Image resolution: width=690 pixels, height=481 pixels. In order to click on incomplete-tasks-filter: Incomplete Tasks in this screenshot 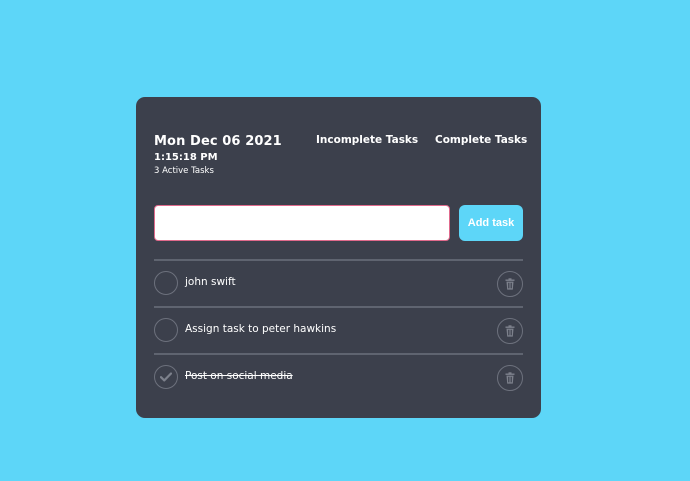, I will do `click(367, 140)`.